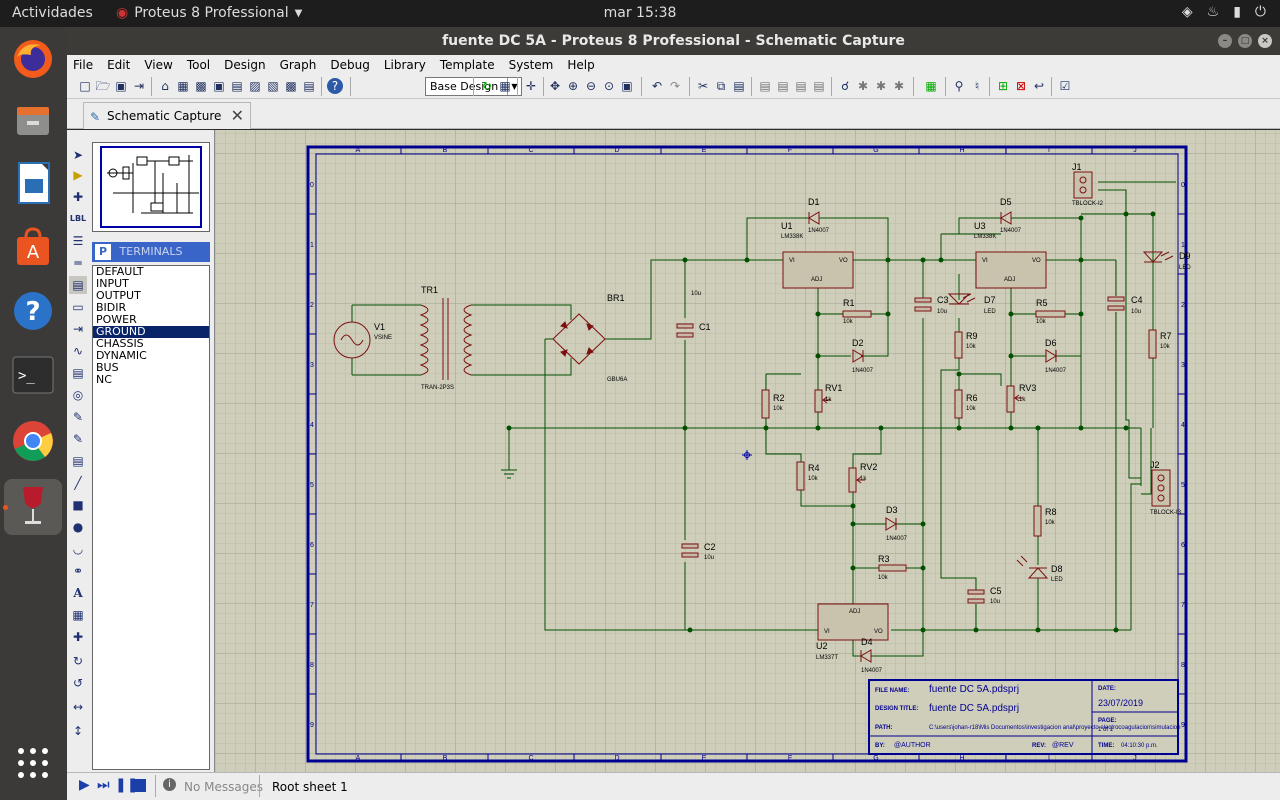  Describe the element at coordinates (201, 86) in the screenshot. I see `pcb-icon: ▩` at that location.